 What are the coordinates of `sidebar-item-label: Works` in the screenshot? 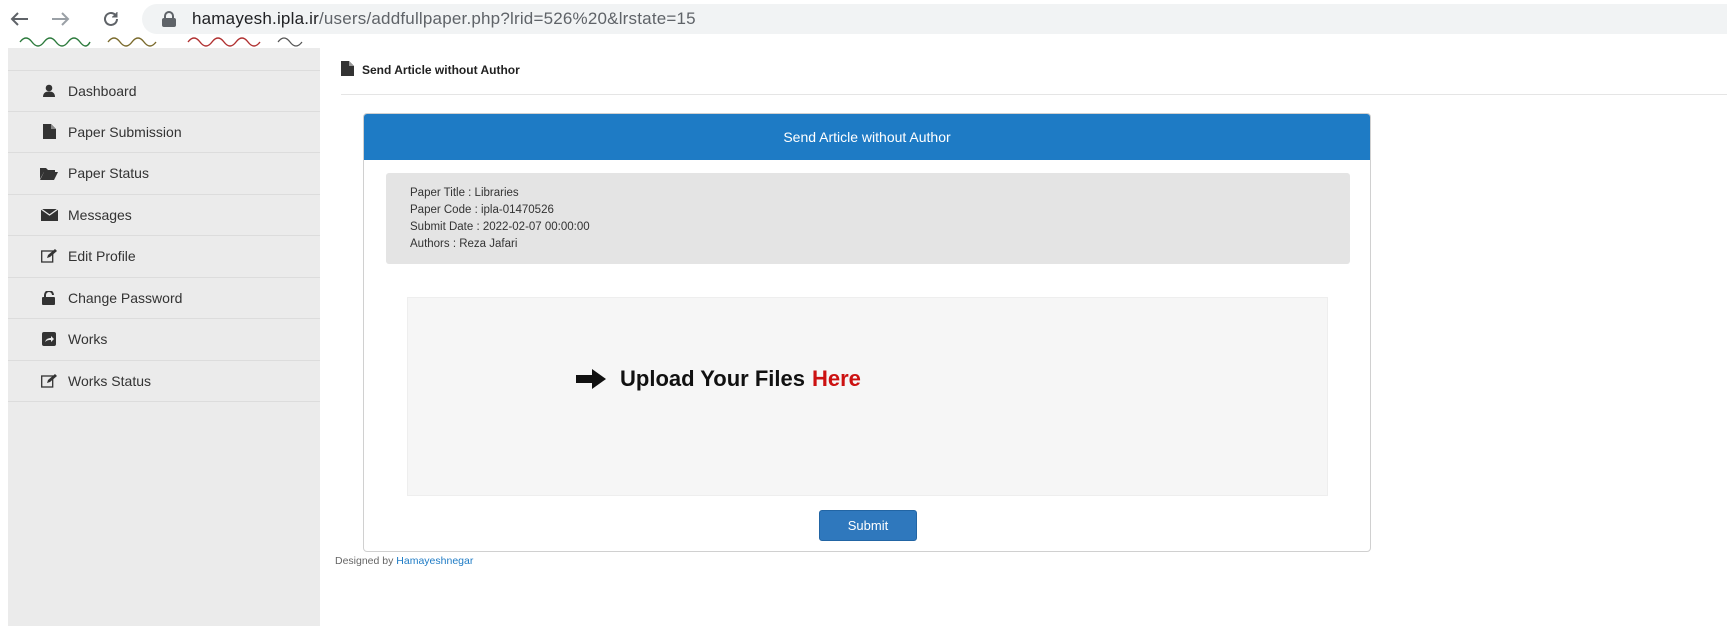 It's located at (88, 339).